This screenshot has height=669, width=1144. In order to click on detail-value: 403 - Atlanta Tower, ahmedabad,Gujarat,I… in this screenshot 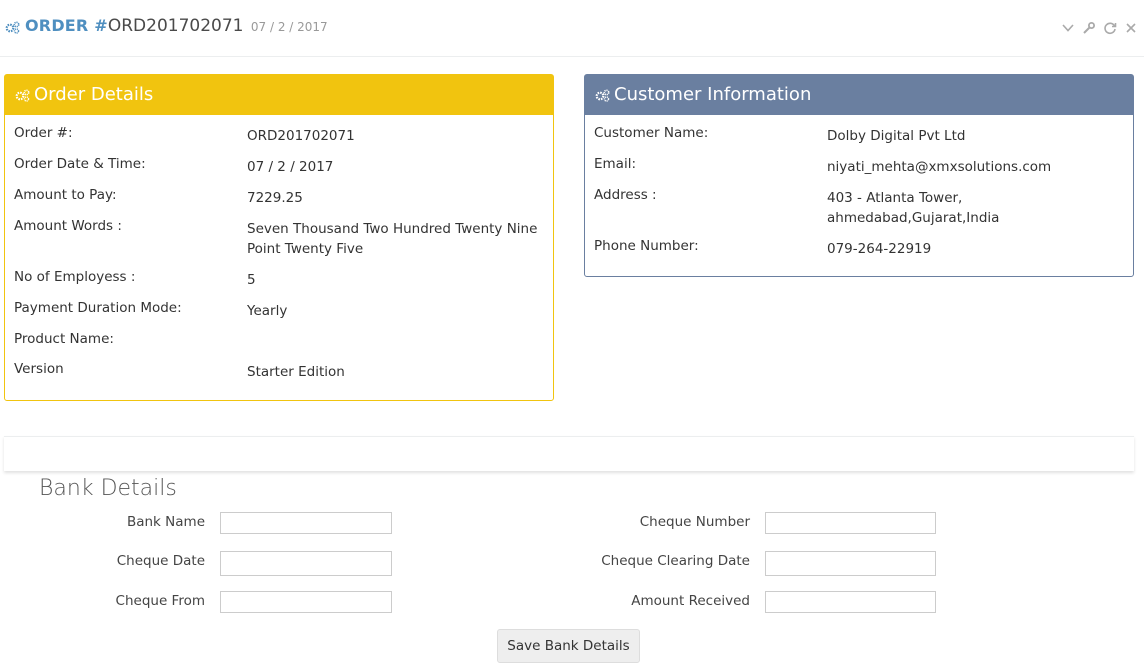, I will do `click(913, 208)`.